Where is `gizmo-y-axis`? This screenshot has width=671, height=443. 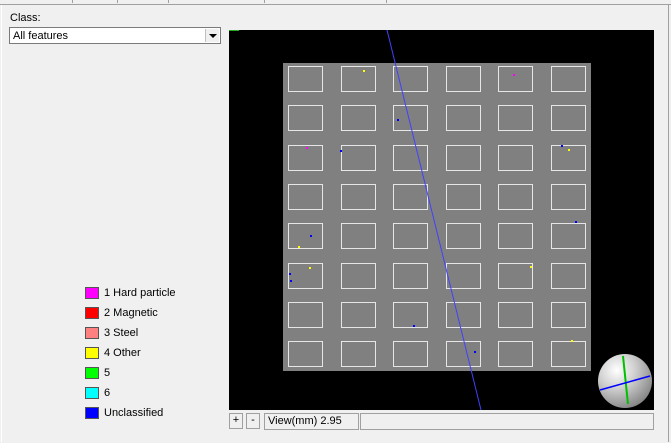
gizmo-y-axis is located at coordinates (625, 380).